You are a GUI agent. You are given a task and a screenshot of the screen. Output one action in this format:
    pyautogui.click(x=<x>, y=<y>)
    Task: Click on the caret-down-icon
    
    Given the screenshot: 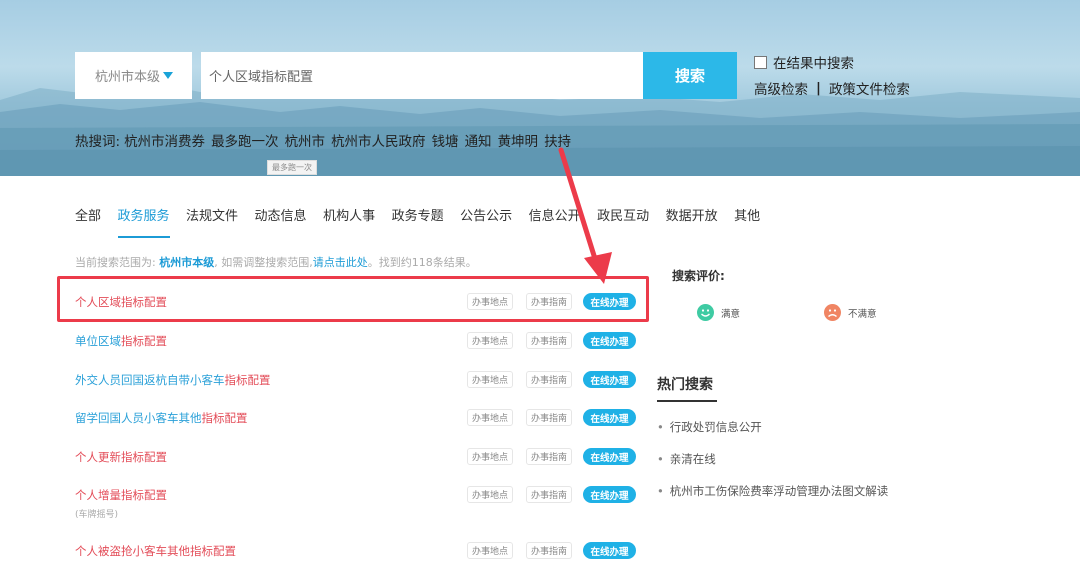 What is the action you would take?
    pyautogui.click(x=168, y=75)
    